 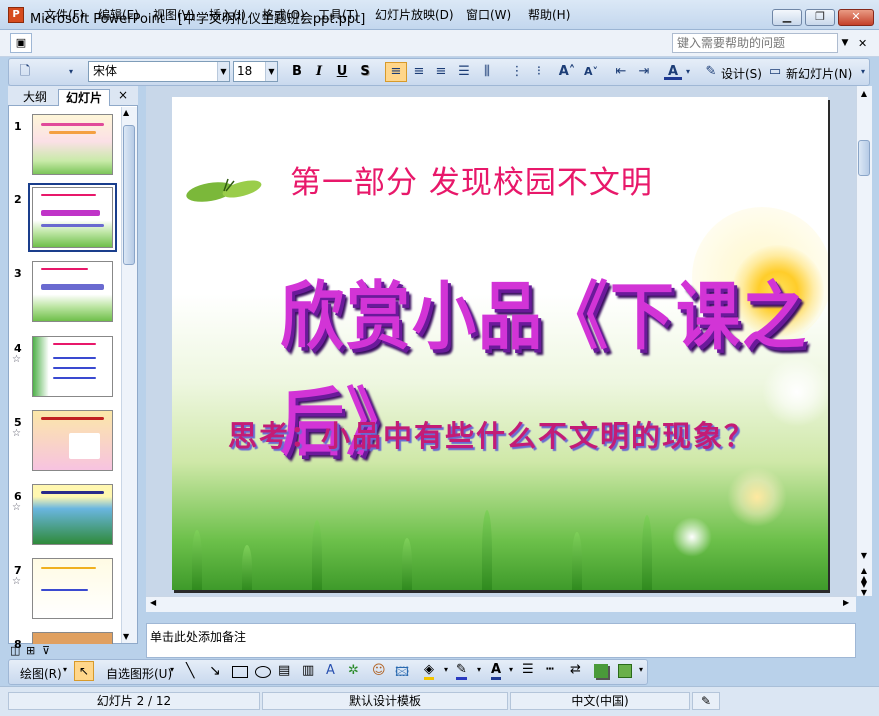 What do you see at coordinates (240, 672) in the screenshot?
I see `rectangle-icon` at bounding box center [240, 672].